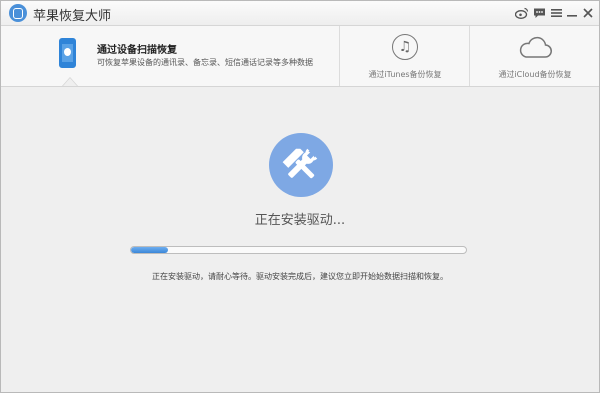 The image size is (600, 393). I want to click on menu-icon, so click(556, 13).